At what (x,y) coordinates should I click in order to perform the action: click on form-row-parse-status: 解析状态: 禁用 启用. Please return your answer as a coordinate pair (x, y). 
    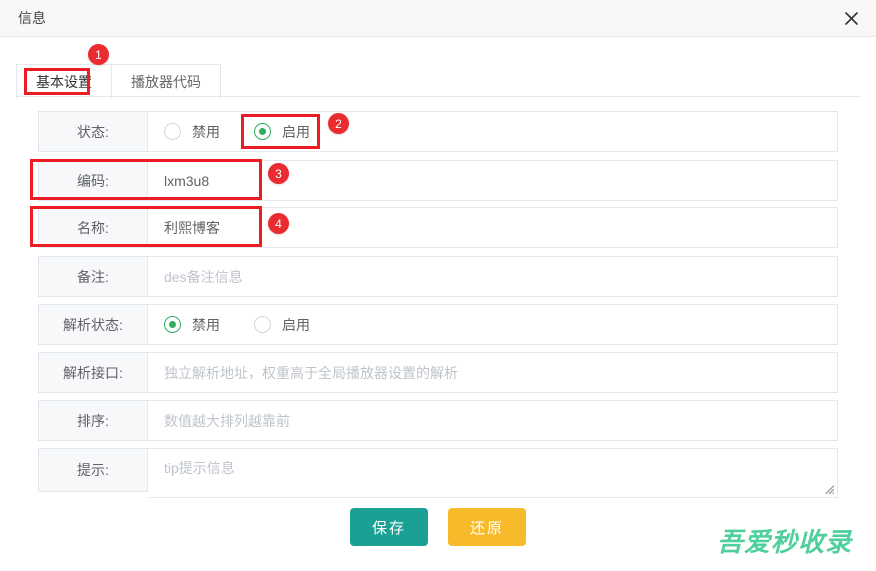
    Looking at the image, I should click on (438, 324).